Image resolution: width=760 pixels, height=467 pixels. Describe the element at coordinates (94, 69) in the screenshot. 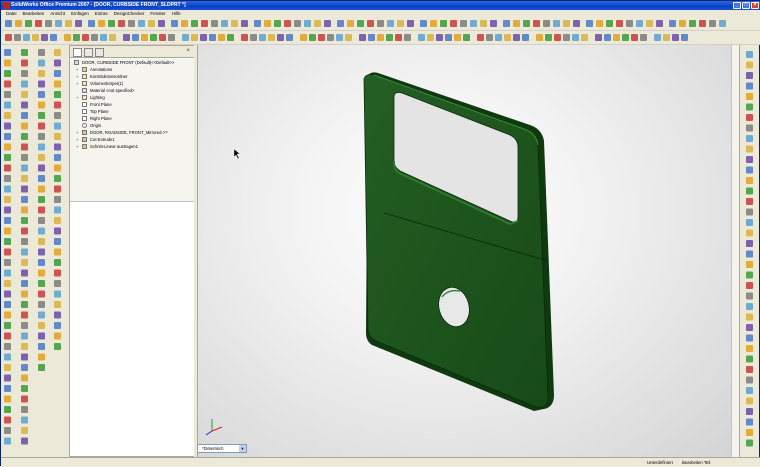

I see `tree-item-annotations: + Annotations` at that location.